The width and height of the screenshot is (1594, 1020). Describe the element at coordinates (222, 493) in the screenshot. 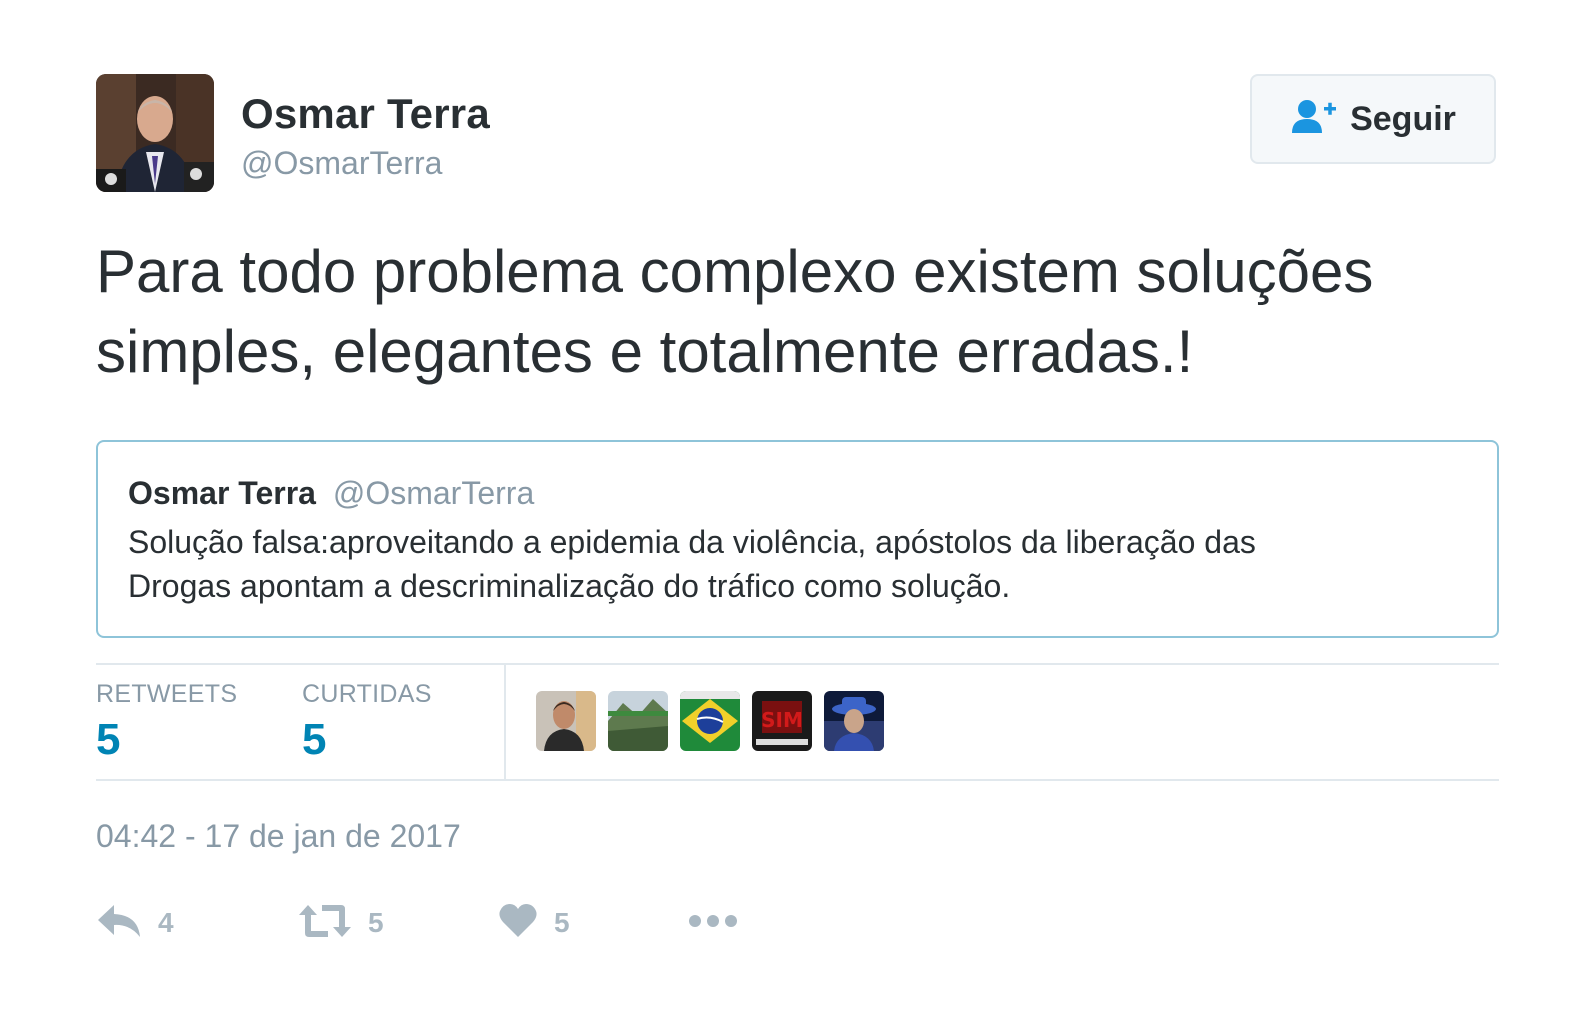

I see `quoted-author-name: Osmar Terra` at that location.